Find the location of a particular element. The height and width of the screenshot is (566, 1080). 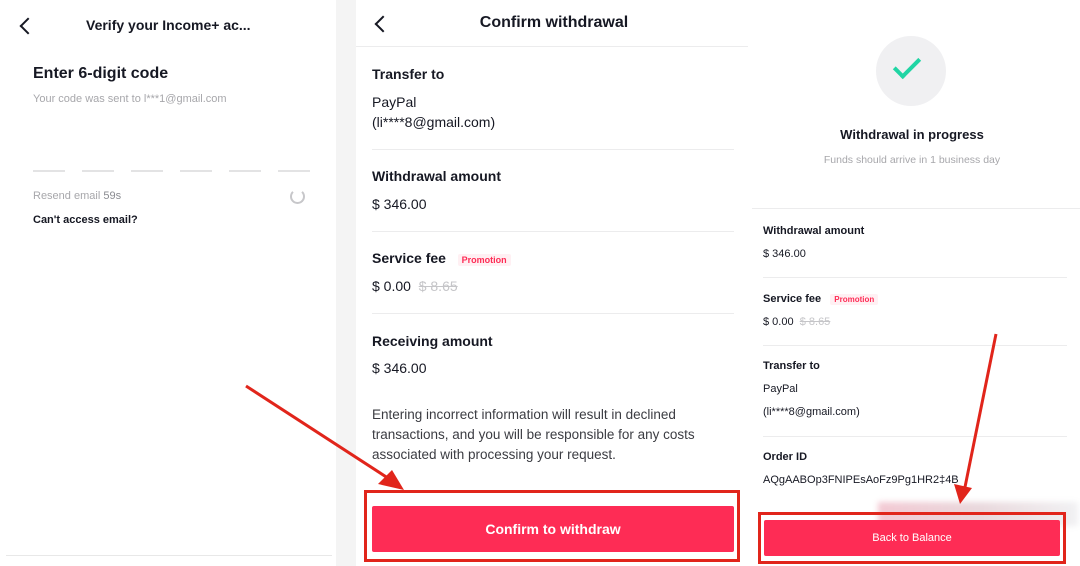

success-badge is located at coordinates (911, 71).